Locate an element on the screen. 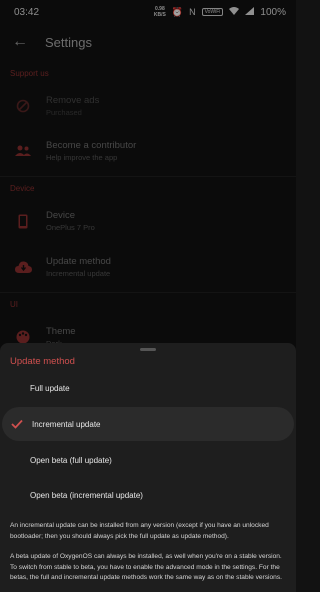 This screenshot has width=320, height=592. option-label: Full update is located at coordinates (50, 388).